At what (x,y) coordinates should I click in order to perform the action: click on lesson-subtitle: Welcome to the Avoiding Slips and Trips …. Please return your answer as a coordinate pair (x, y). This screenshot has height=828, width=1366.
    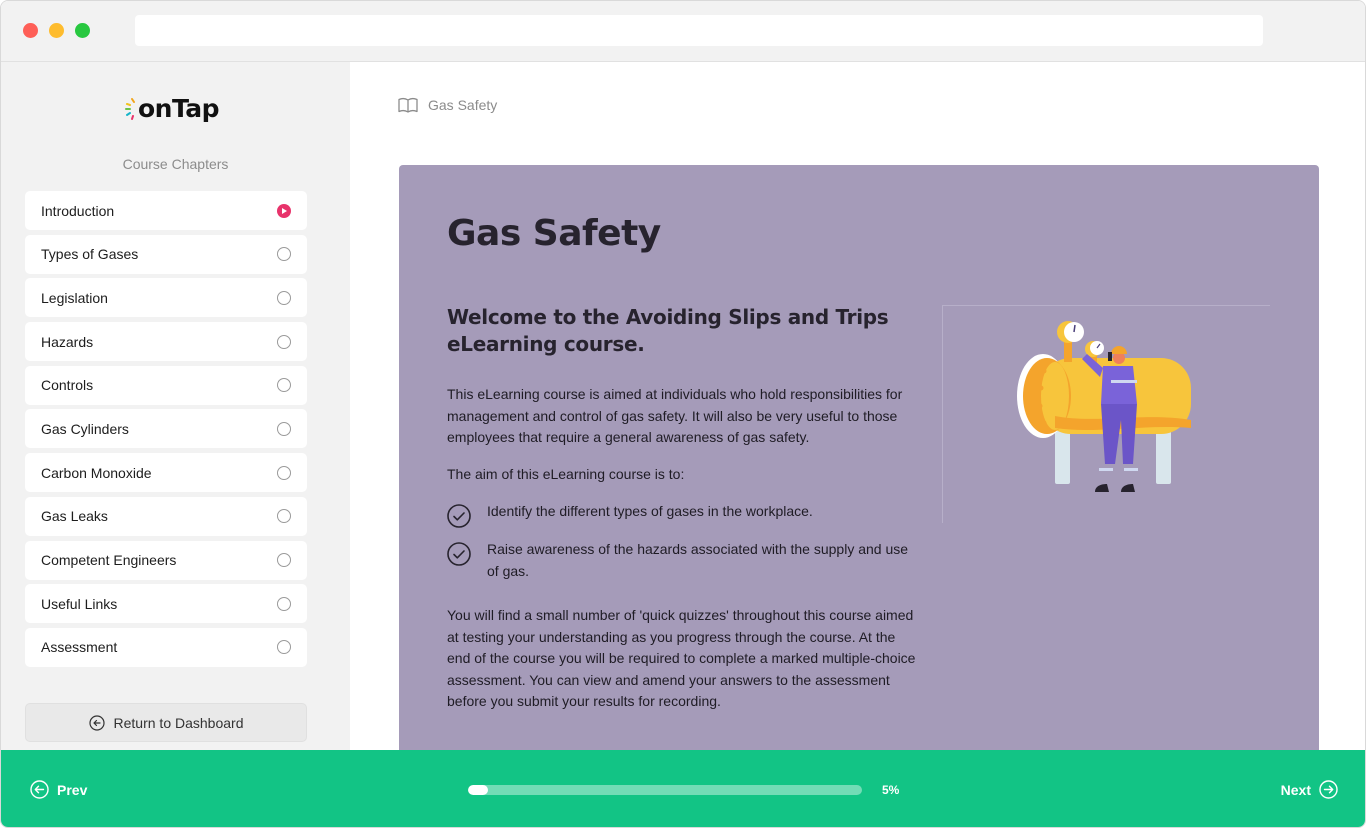
    Looking at the image, I should click on (668, 330).